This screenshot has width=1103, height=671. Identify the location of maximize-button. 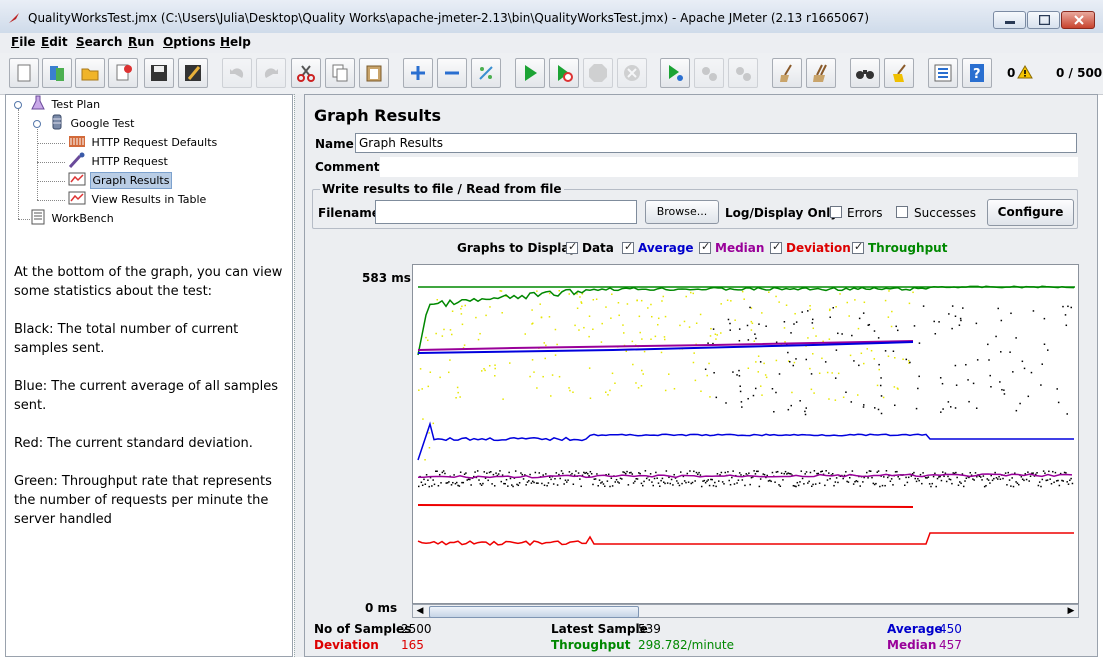
(1043, 20).